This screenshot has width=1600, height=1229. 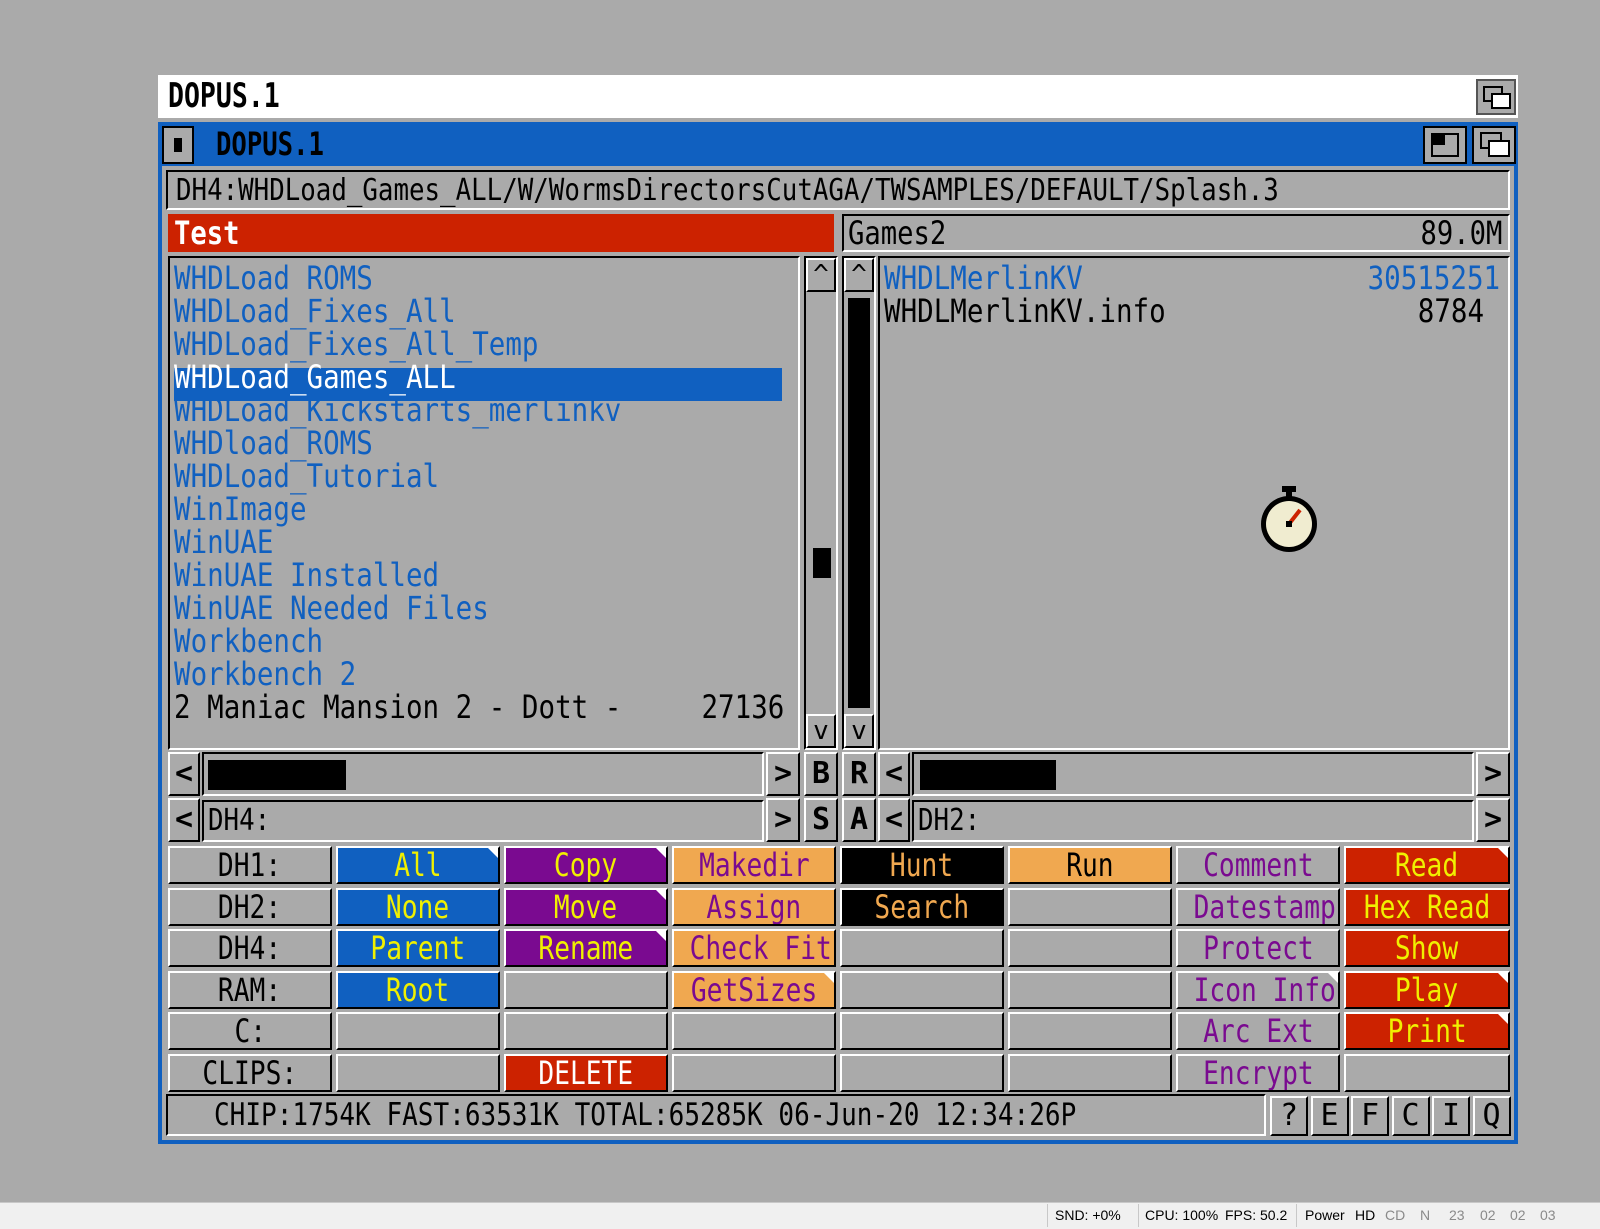 I want to click on center-button-b: B, so click(x=821, y=774).